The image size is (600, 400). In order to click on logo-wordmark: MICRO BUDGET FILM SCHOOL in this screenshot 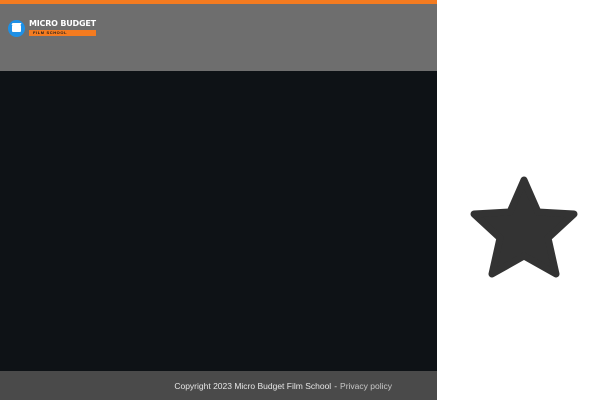, I will do `click(62, 28)`.